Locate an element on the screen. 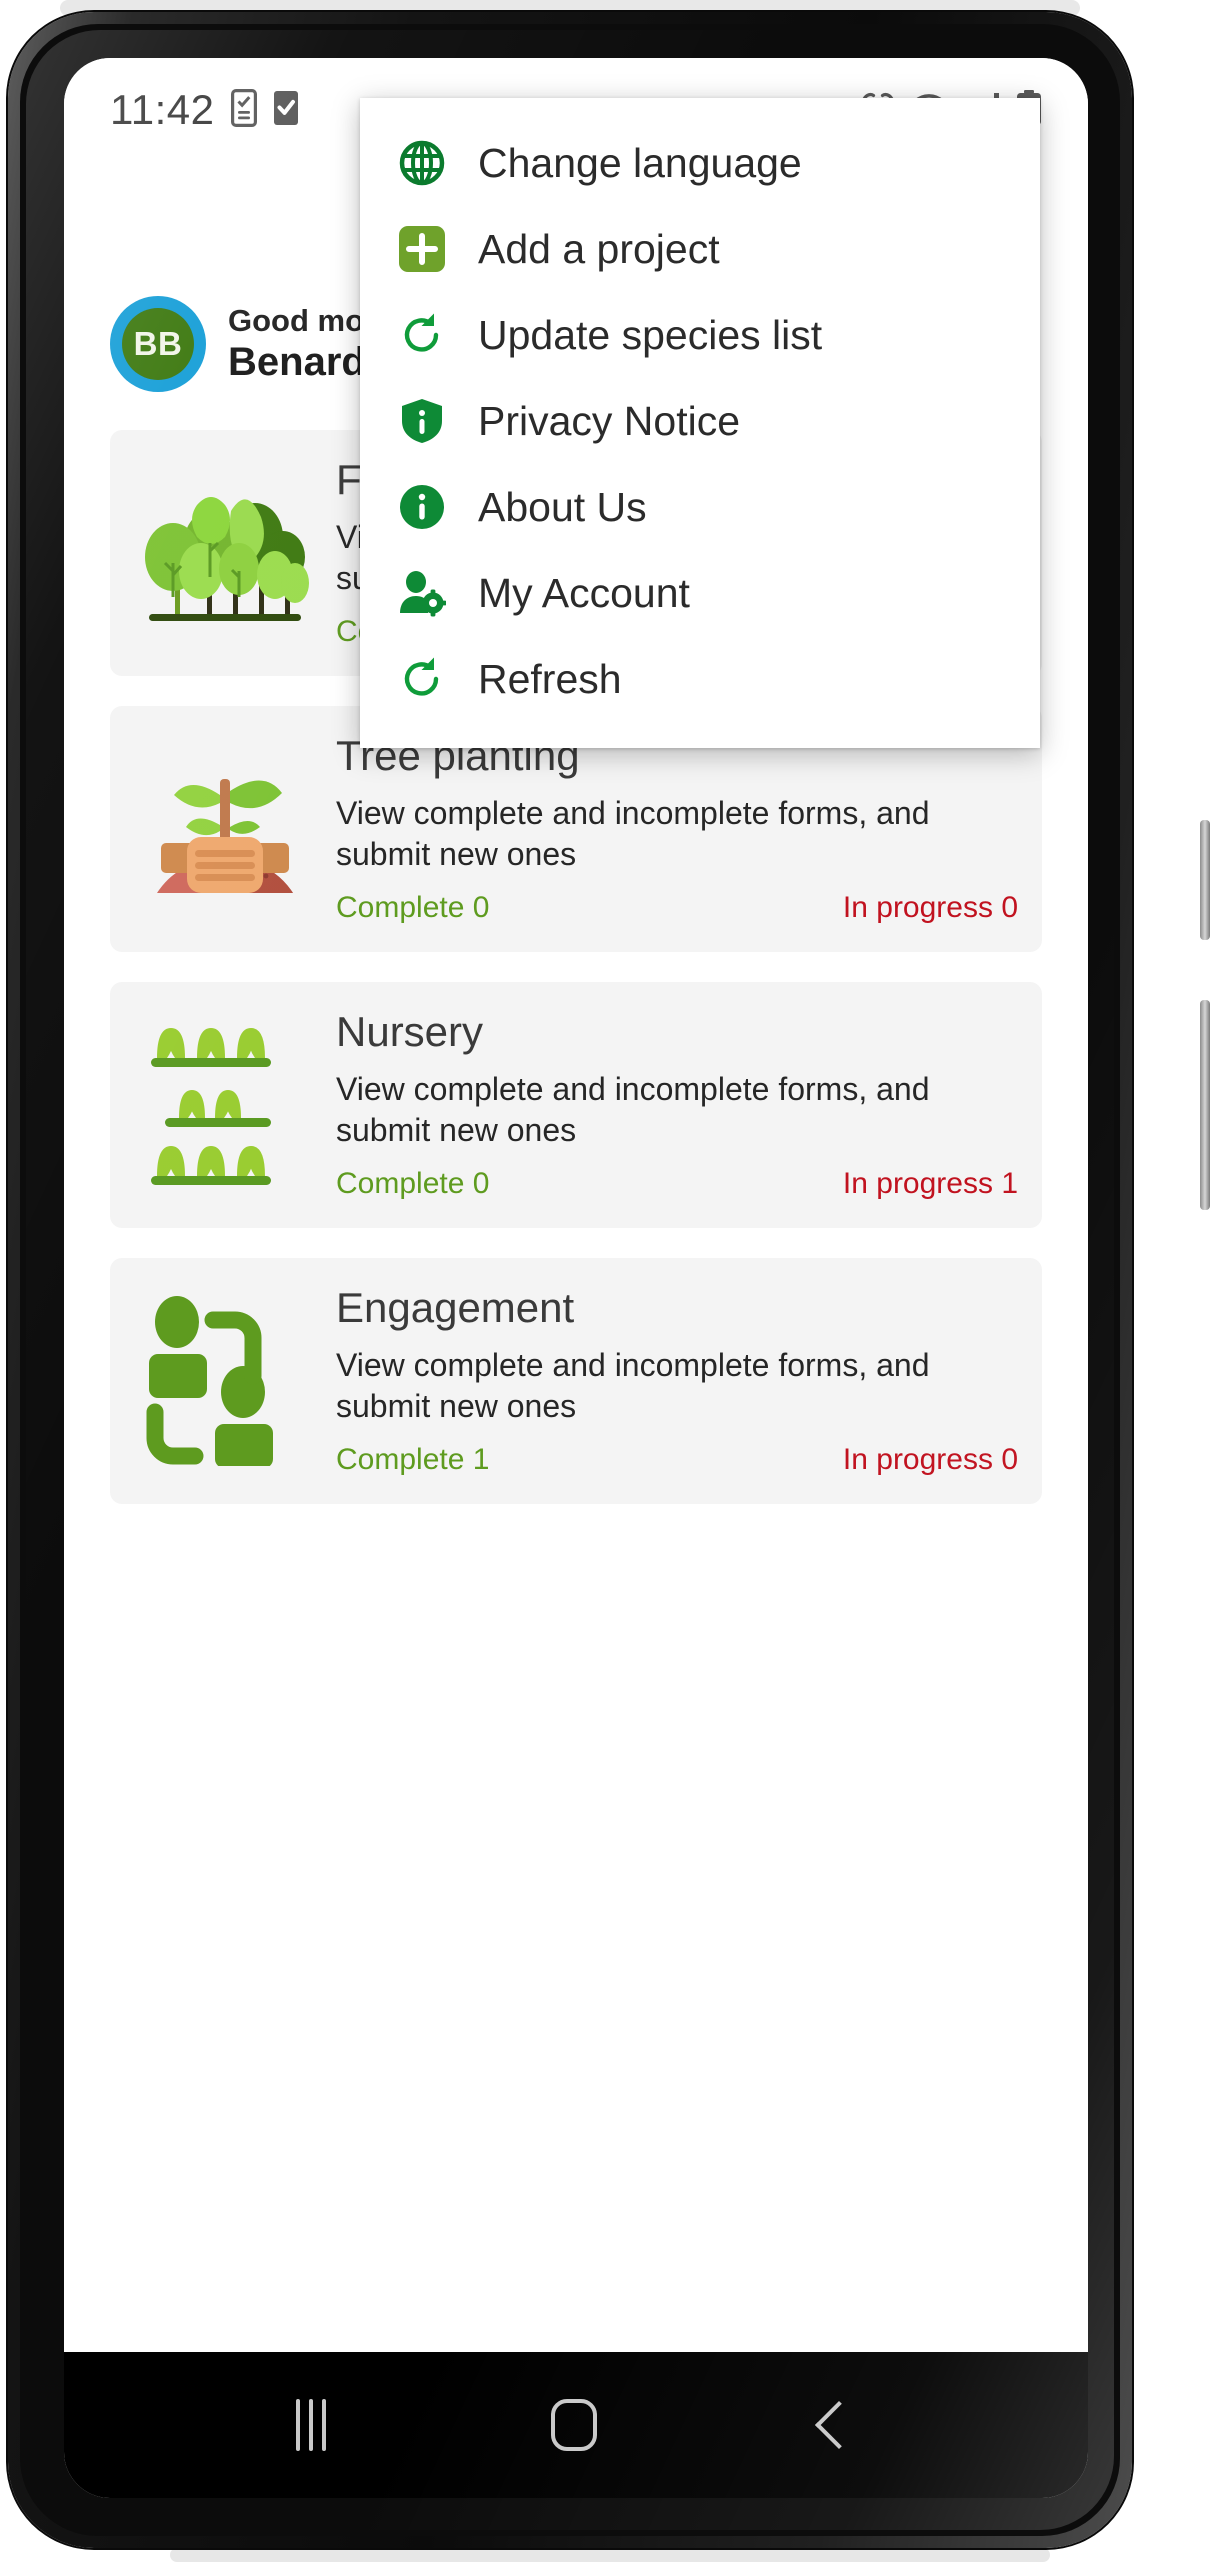 This screenshot has height=2562, width=1216. avatar-initials: BB is located at coordinates (158, 344).